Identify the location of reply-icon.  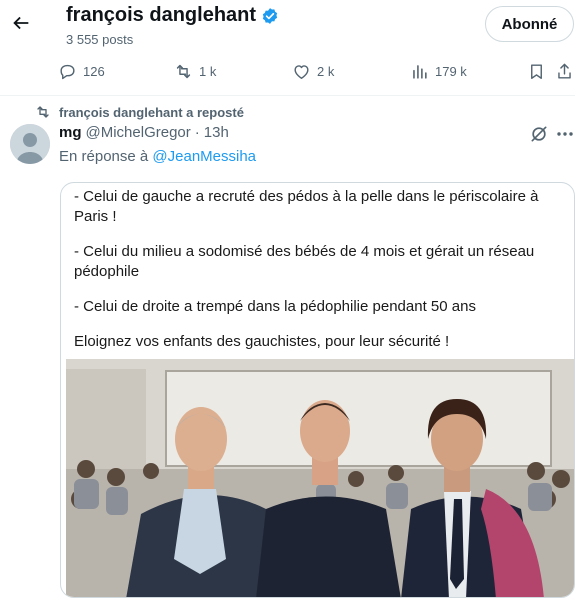
(67, 72).